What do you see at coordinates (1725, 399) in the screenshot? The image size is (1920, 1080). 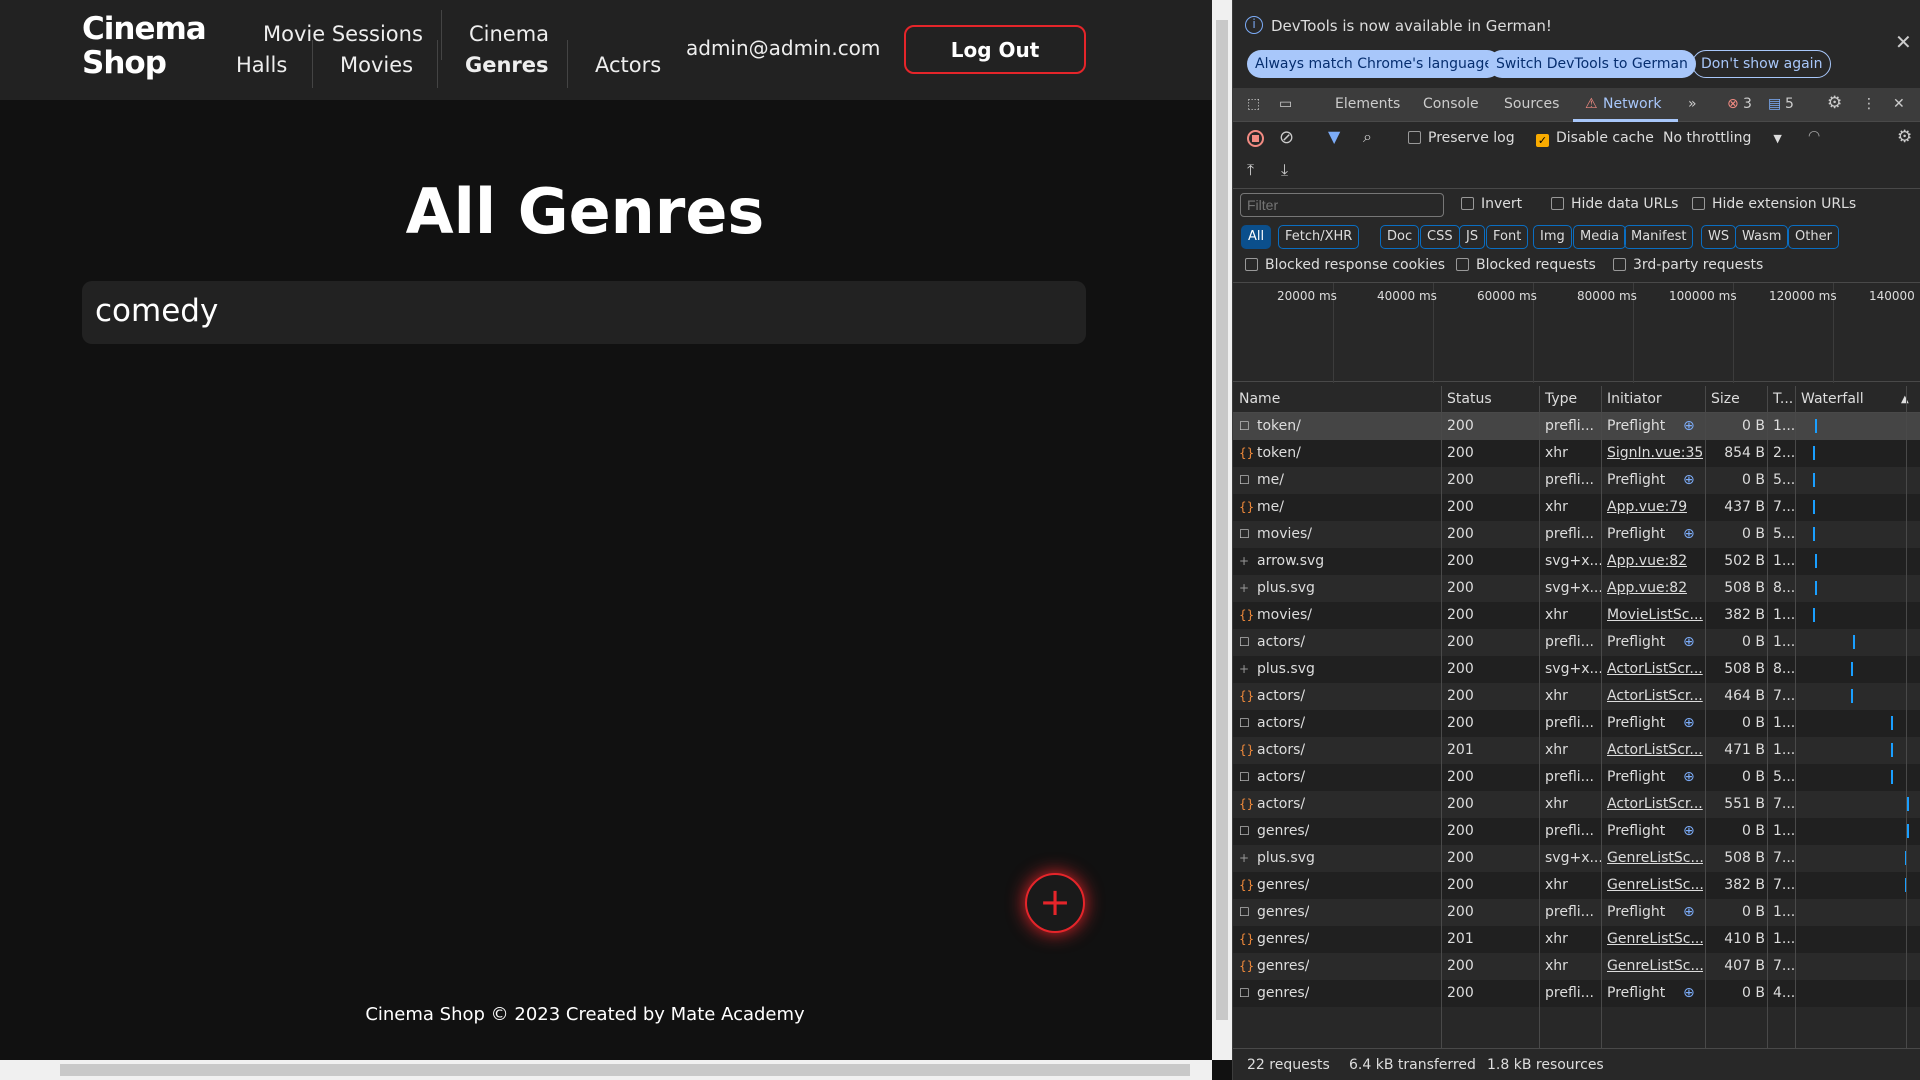 I see `col-size: Size` at bounding box center [1725, 399].